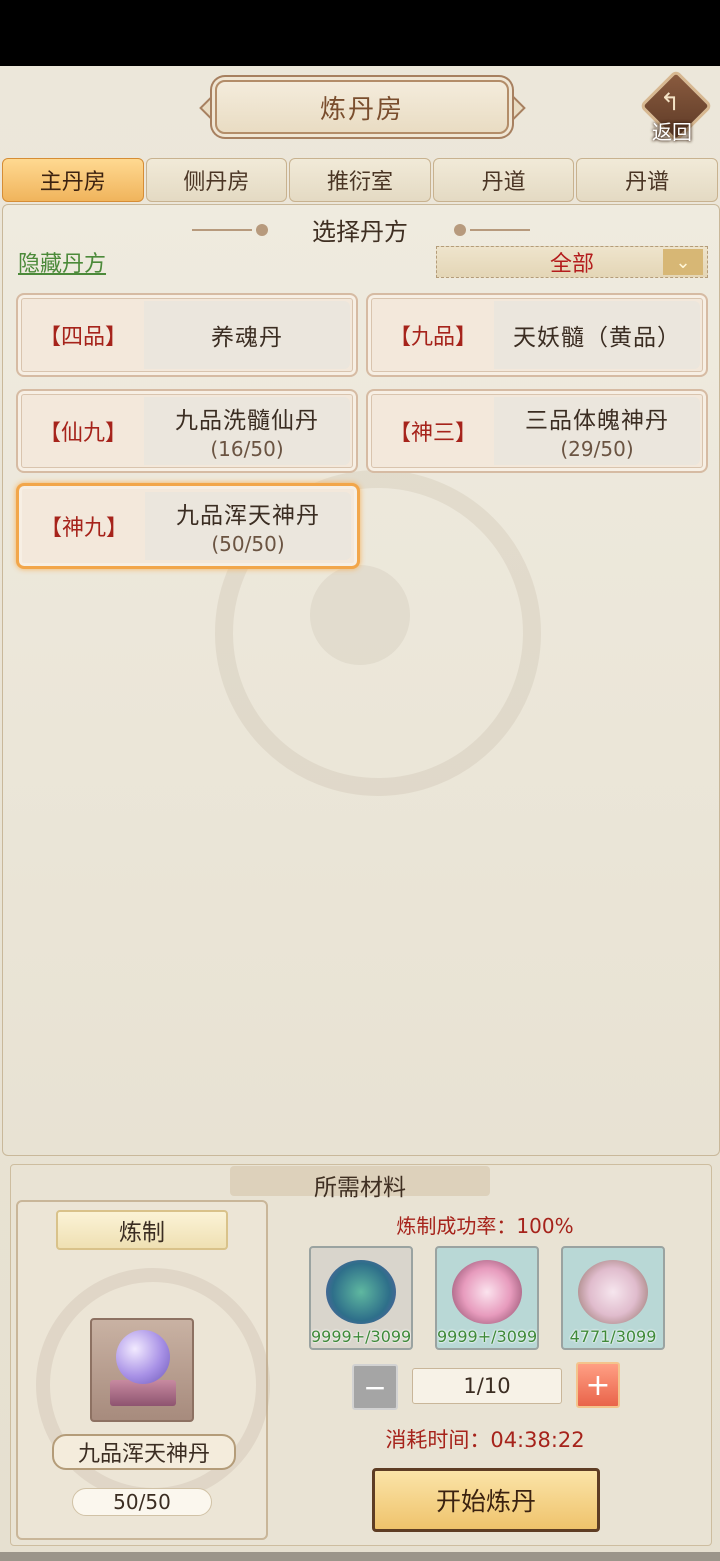 This screenshot has width=720, height=1561. What do you see at coordinates (432, 337) in the screenshot?
I see `recipe-grade: 【九品】` at bounding box center [432, 337].